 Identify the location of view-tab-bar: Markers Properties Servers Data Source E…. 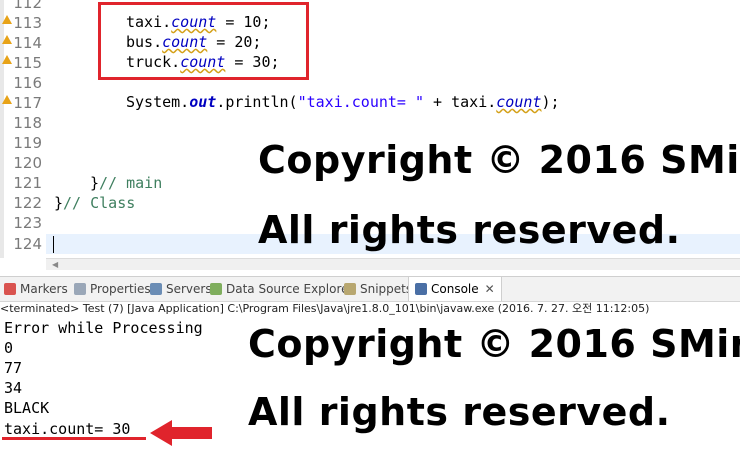
(370, 289).